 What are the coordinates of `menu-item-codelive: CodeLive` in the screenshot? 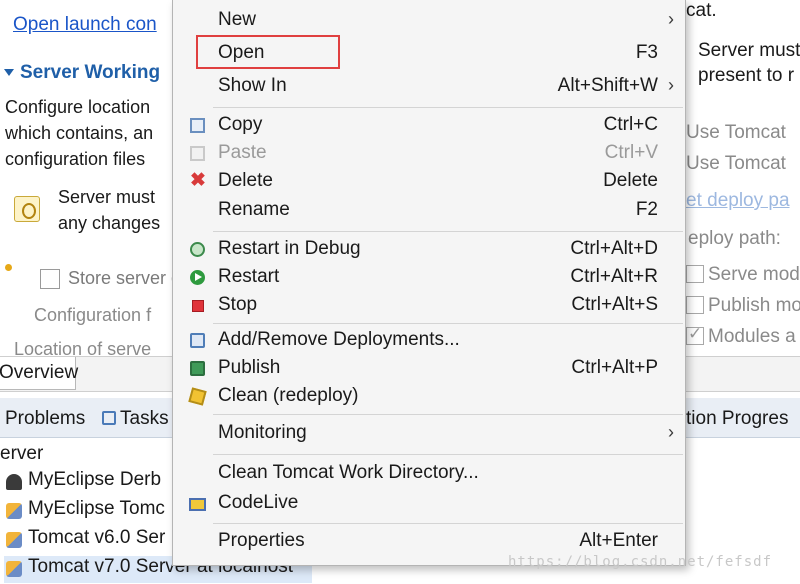 It's located at (429, 504).